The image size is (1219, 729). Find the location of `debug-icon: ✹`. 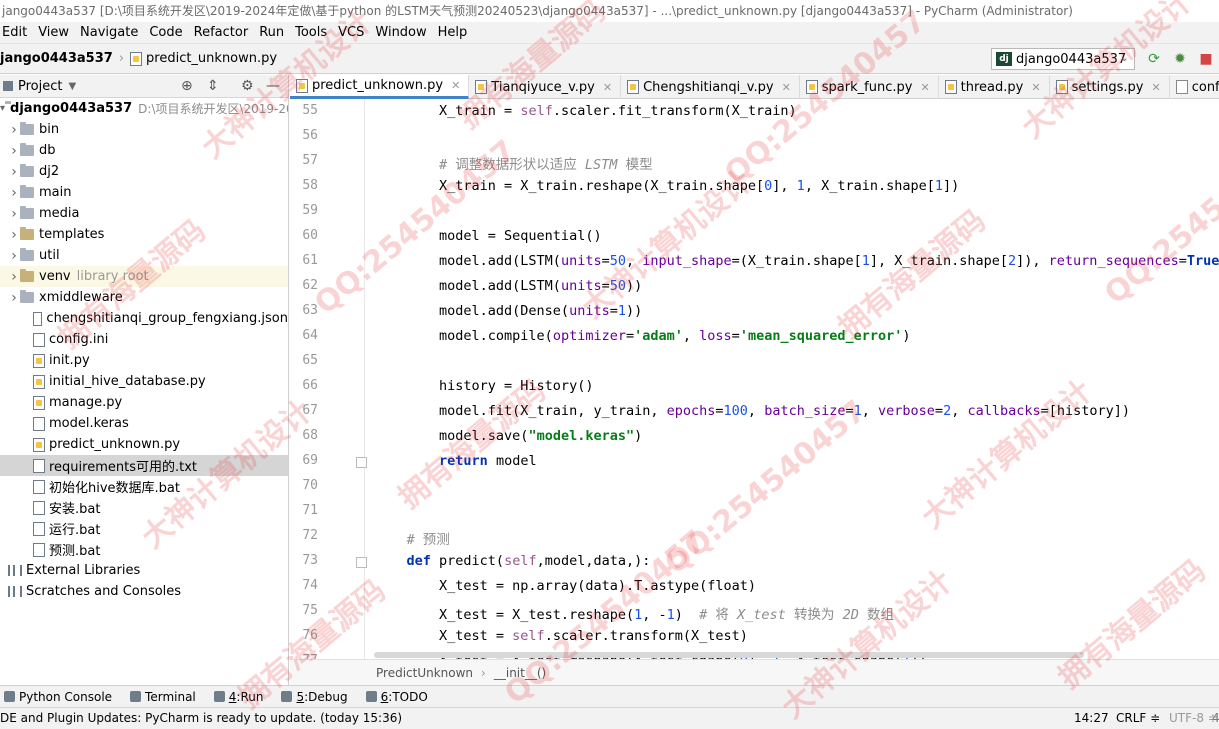

debug-icon: ✹ is located at coordinates (1180, 59).